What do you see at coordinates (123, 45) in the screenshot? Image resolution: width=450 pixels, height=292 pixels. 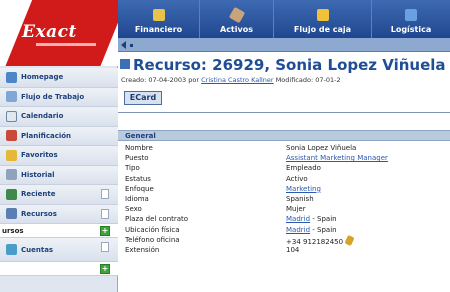 I see `collapse-arrow-icon` at bounding box center [123, 45].